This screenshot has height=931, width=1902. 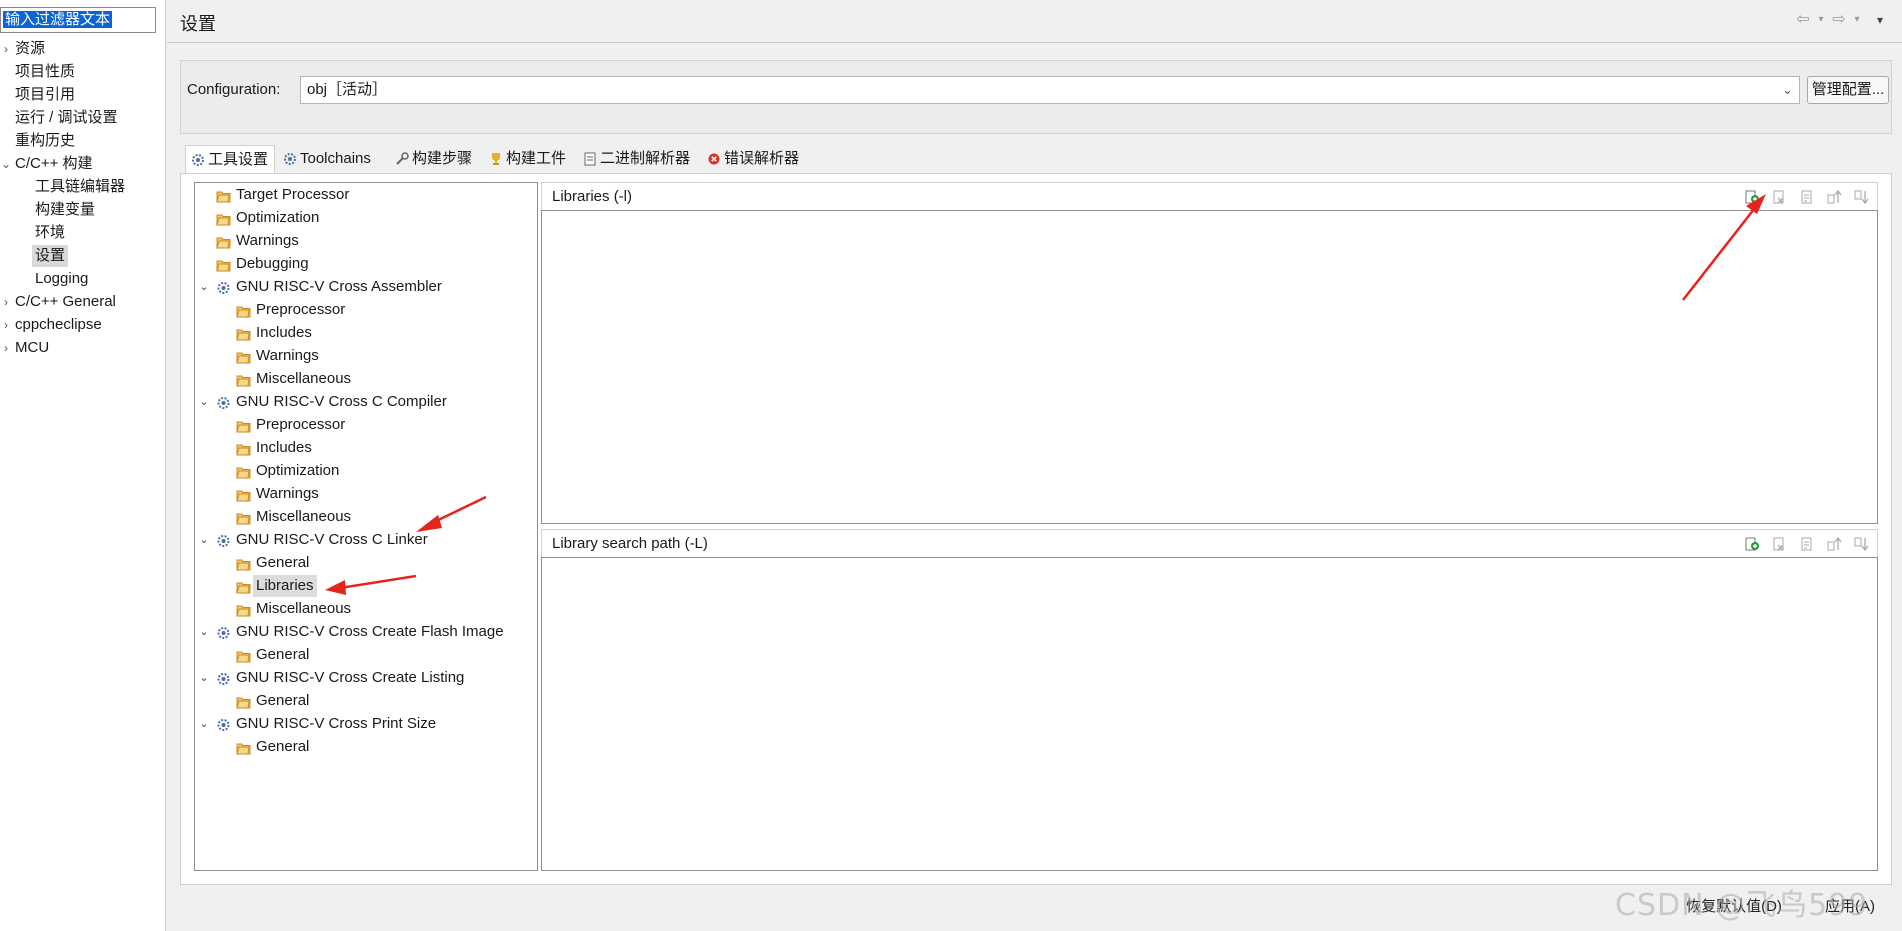 I want to click on configuration-select: obj［活动］ ⌄, so click(x=1050, y=90).